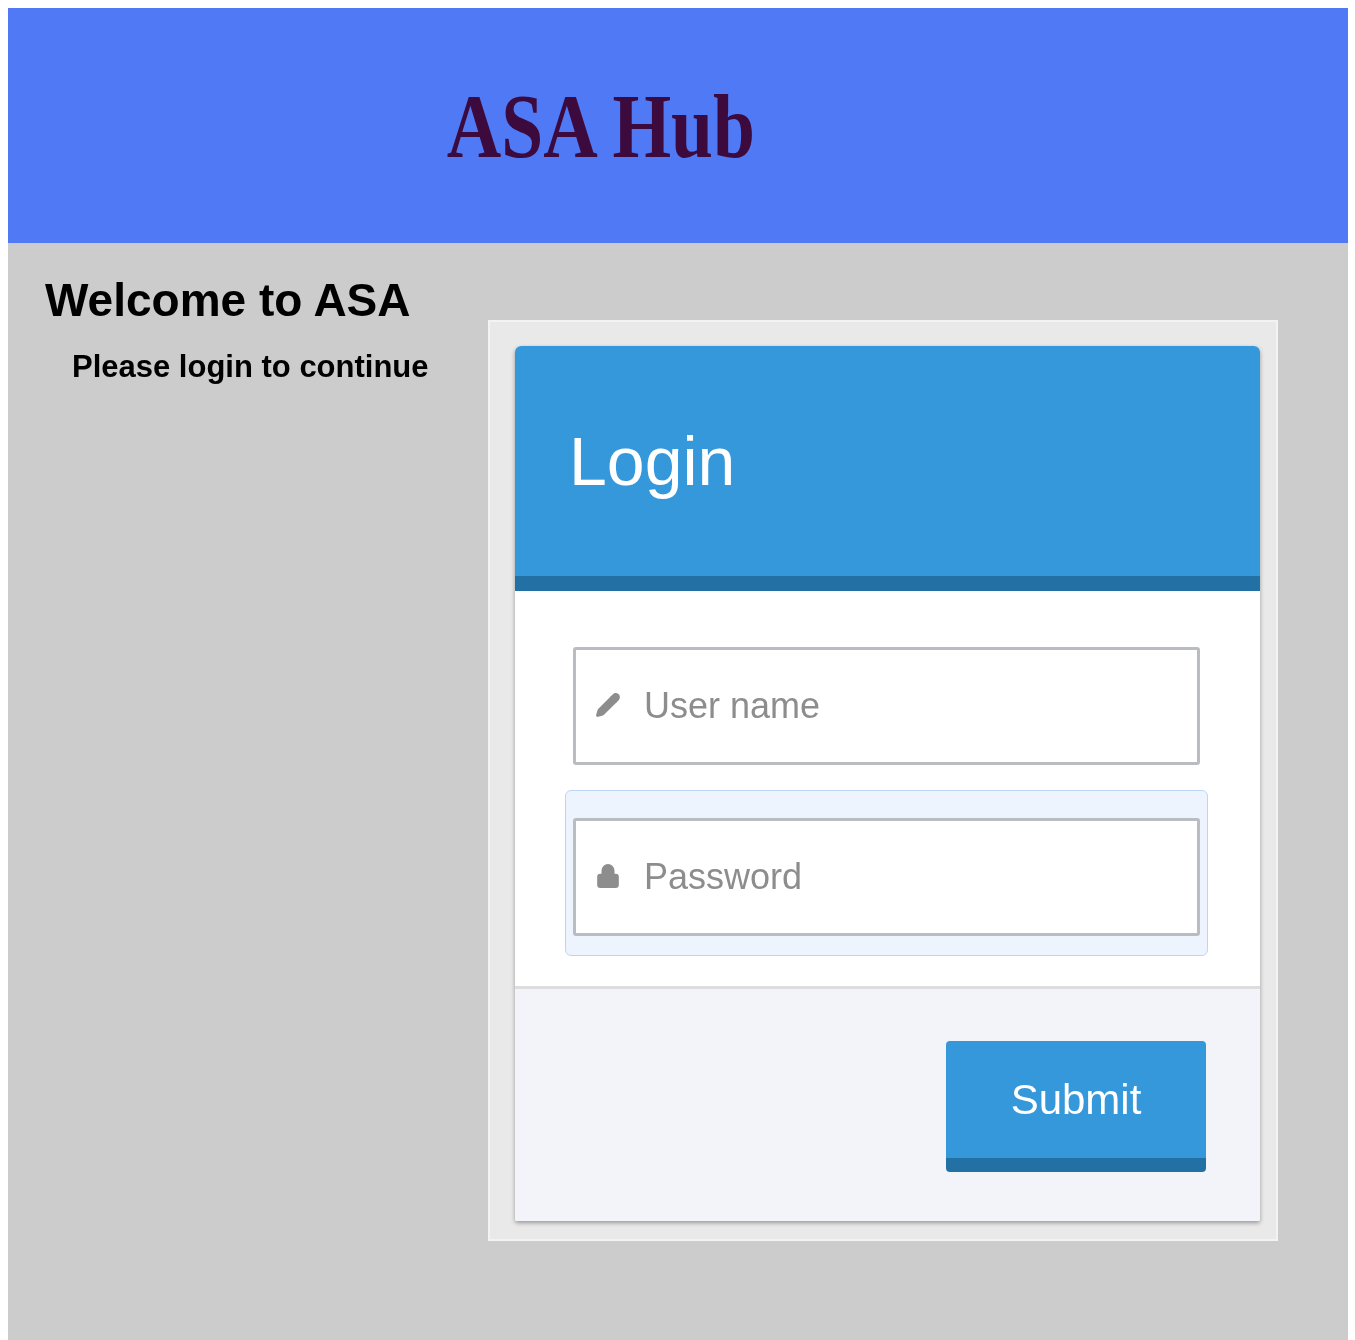  Describe the element at coordinates (652, 461) in the screenshot. I see `login-title: Login` at that location.